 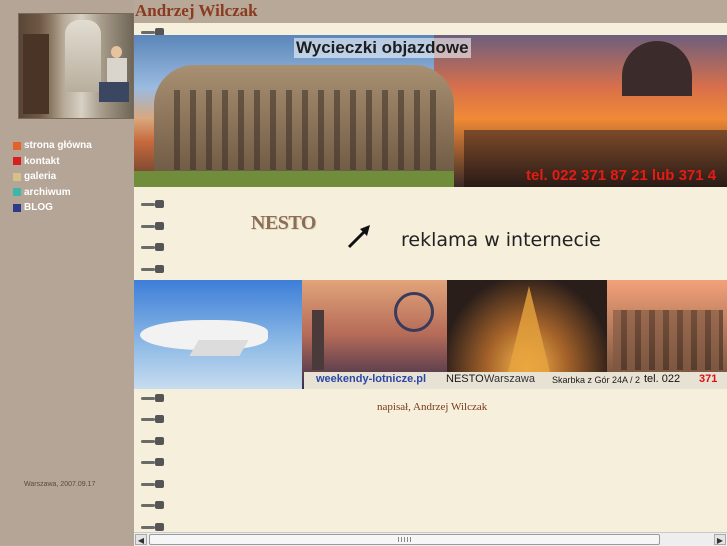 I want to click on banner-site: weekendy-lotnicze.pl, so click(x=371, y=379).